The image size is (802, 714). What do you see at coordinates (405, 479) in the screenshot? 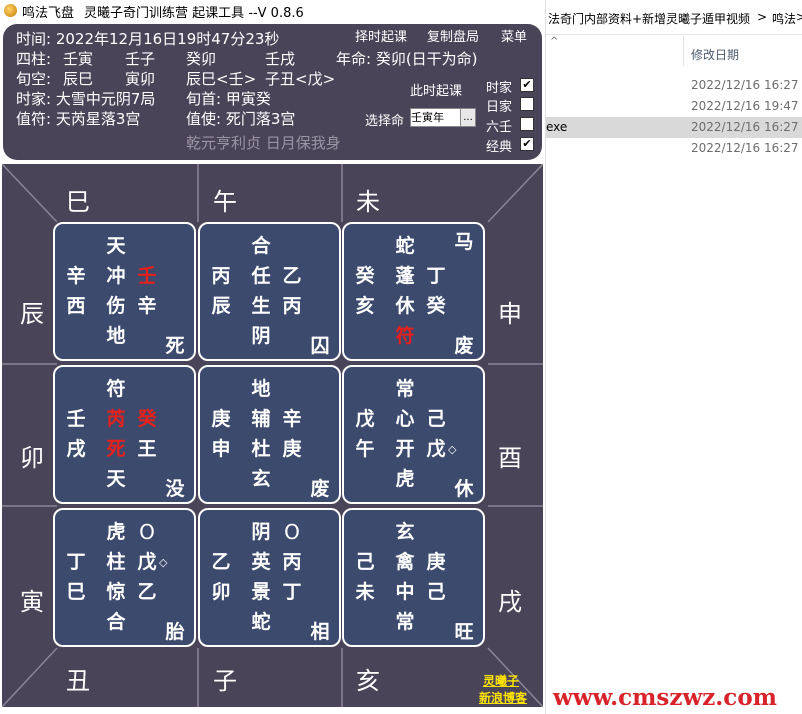
I see `palace-deity: 虎` at bounding box center [405, 479].